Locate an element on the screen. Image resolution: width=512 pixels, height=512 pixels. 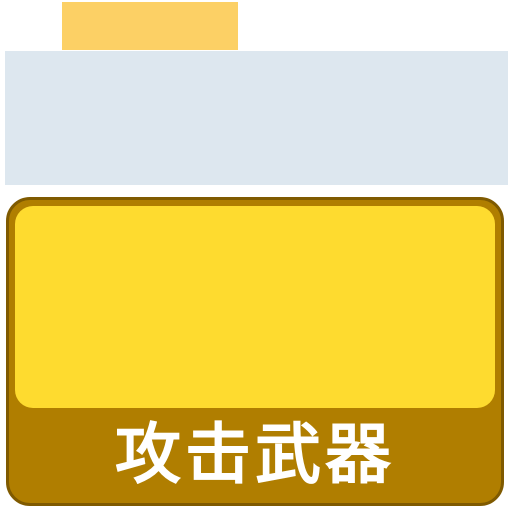
card-label: 攻击武器 is located at coordinates (255, 454).